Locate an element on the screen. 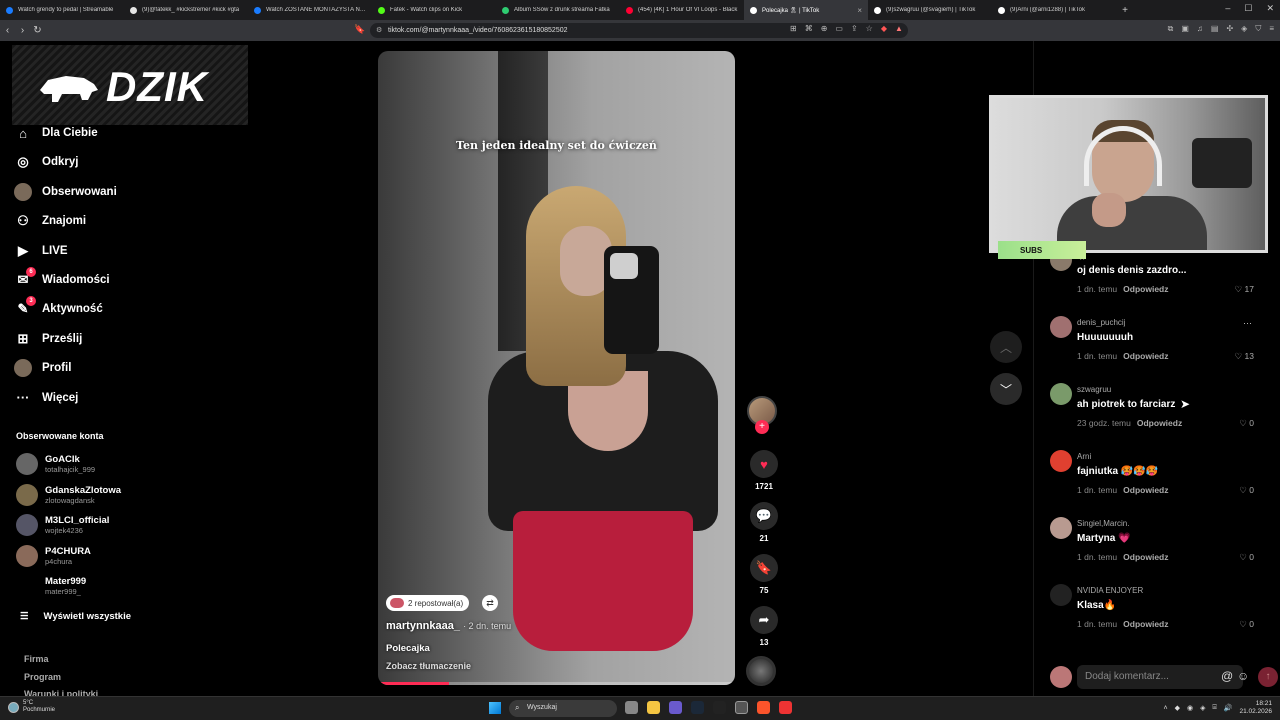  sidebar-item-friends: ⚇ Znajomi is located at coordinates (50, 221).